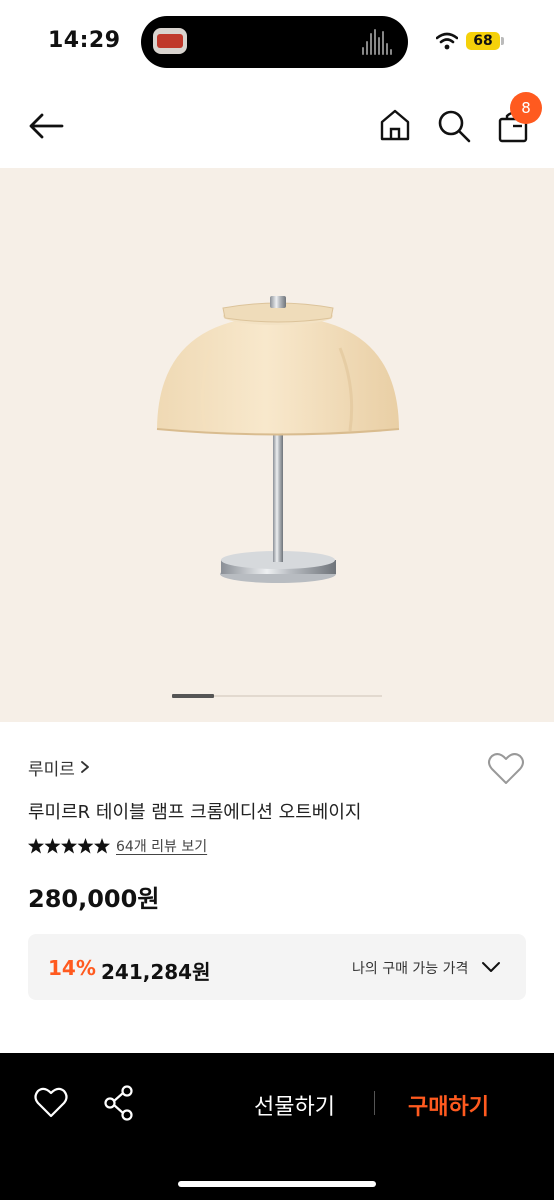  I want to click on product-price: 280,000원, so click(94, 899).